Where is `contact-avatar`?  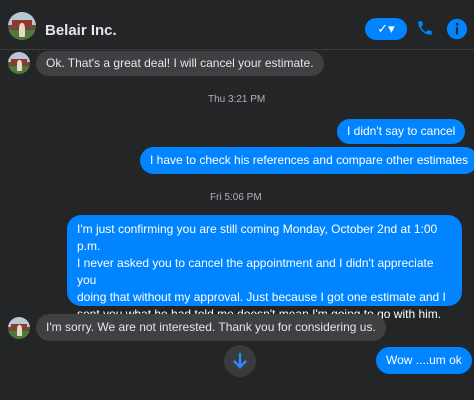
contact-avatar is located at coordinates (22, 26).